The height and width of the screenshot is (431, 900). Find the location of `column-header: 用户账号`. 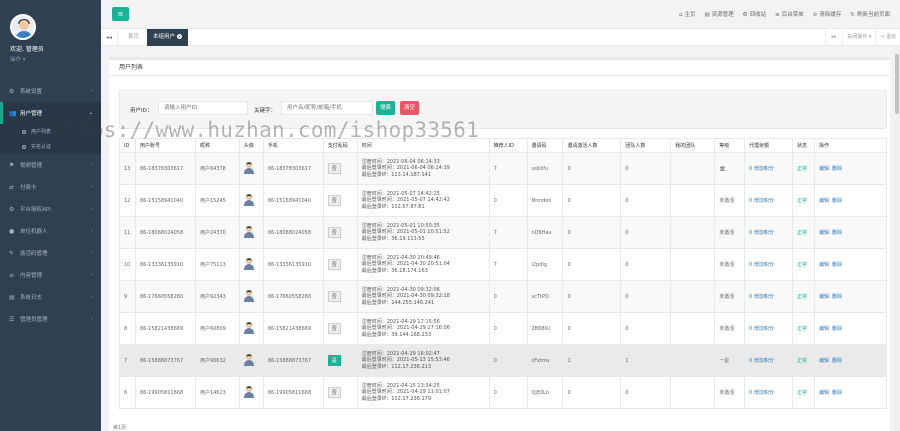

column-header: 用户账号 is located at coordinates (165, 145).